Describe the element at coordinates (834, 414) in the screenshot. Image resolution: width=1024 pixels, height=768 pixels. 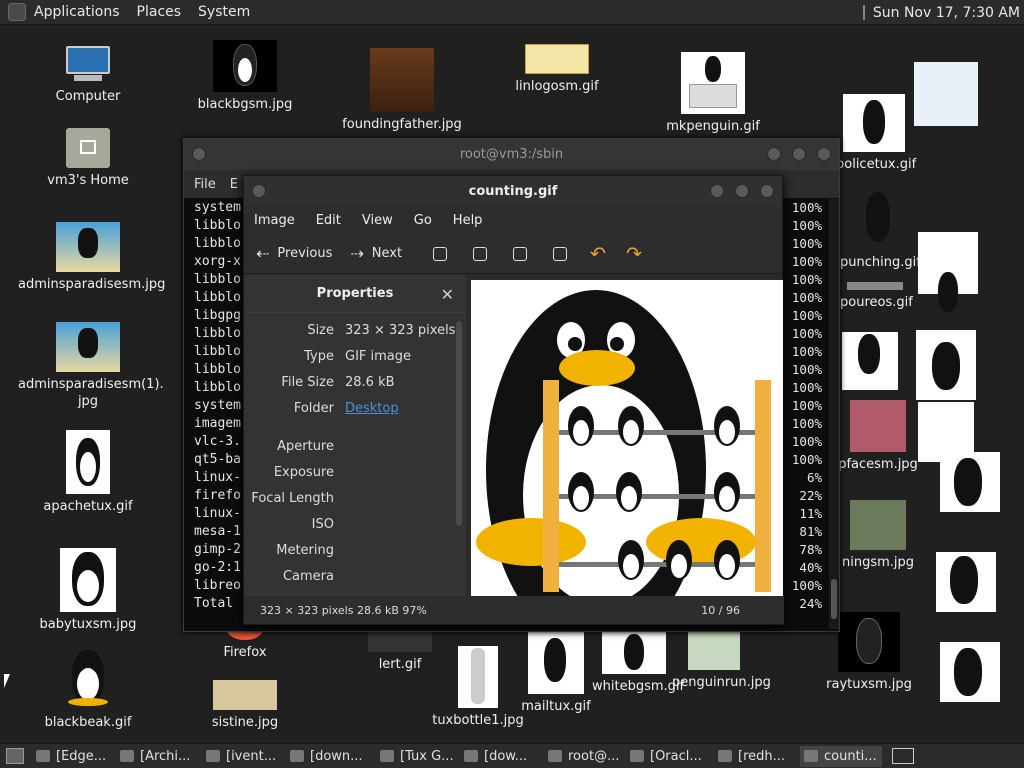
I see `terminal-scrollbar` at that location.